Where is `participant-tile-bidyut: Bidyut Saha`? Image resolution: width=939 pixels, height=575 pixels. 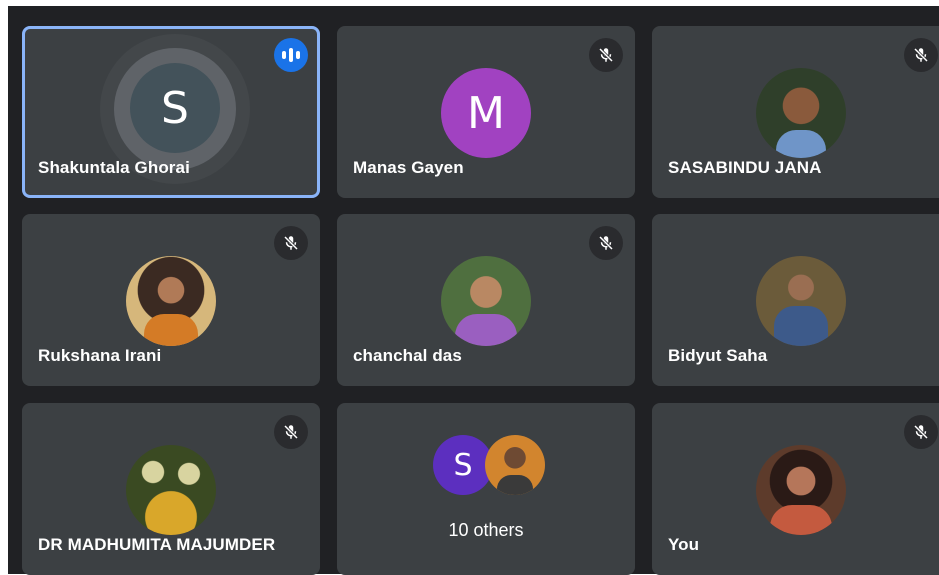 participant-tile-bidyut: Bidyut Saha is located at coordinates (795, 300).